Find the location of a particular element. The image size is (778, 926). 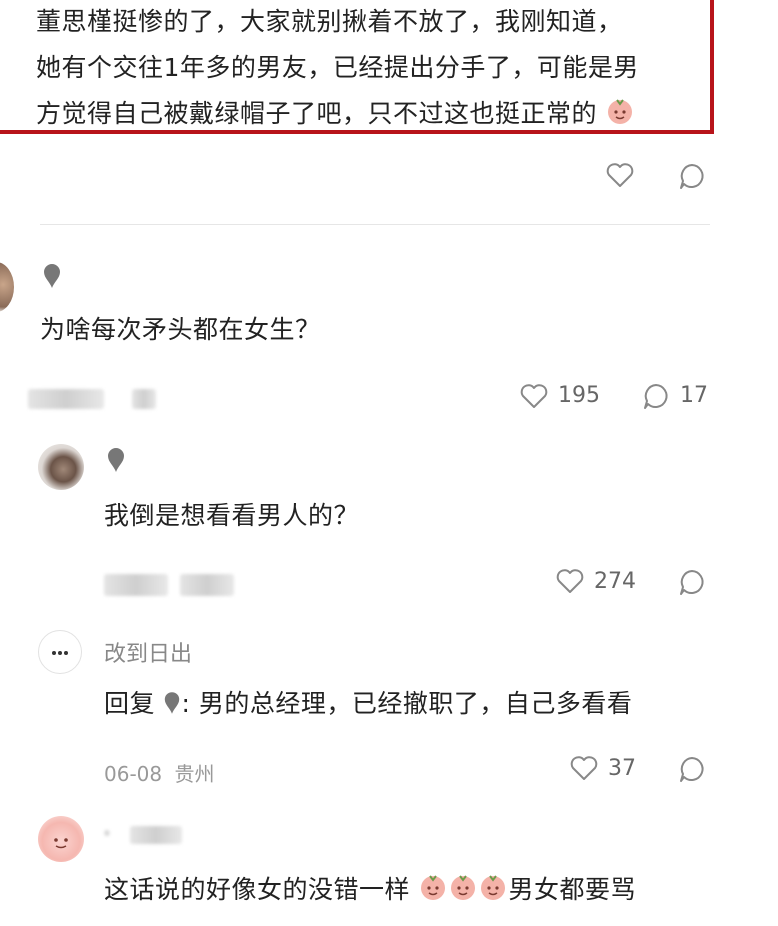

more-dots-icon is located at coordinates (60, 653).